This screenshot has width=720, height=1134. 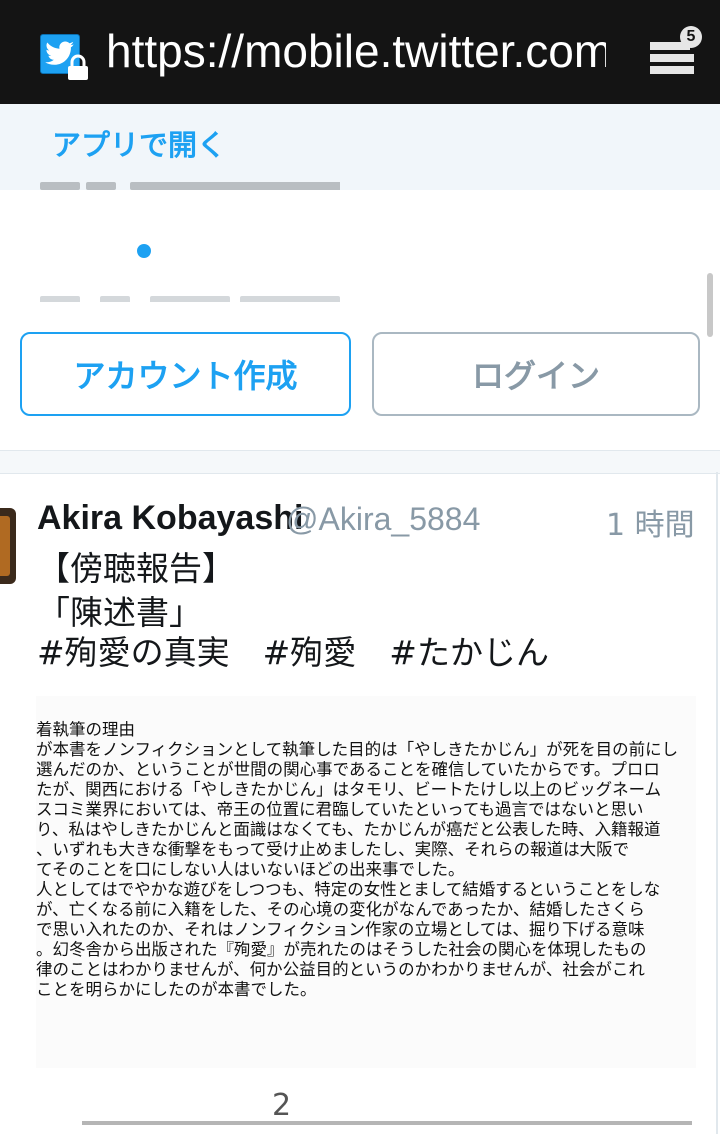 I want to click on image-text-line: で思い入れたのか、それはノンフィクション作家の立場としては、掘り下げる意味, so click(x=340, y=929).